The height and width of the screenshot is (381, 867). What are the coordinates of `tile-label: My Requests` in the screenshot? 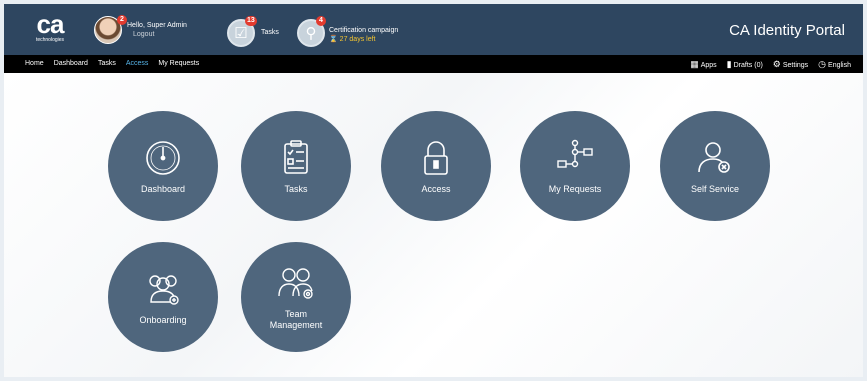 It's located at (575, 188).